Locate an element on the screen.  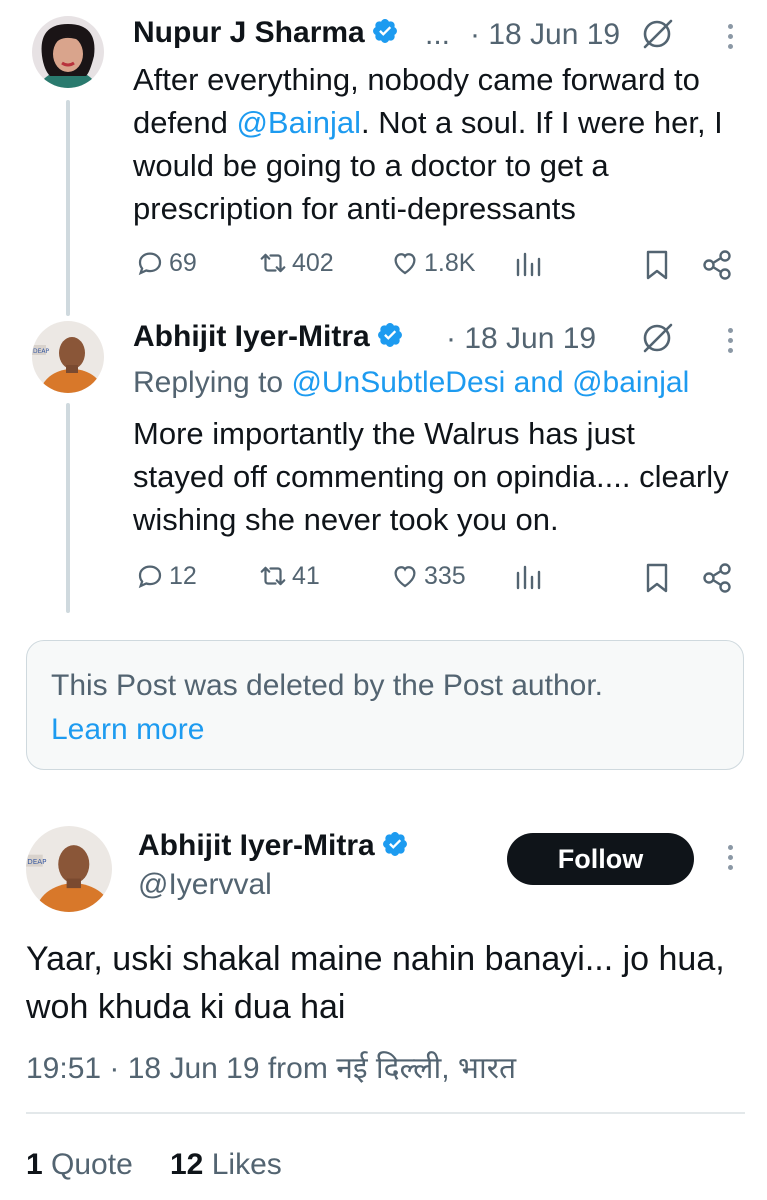
likes-stat: 12 Likes is located at coordinates (226, 1165).